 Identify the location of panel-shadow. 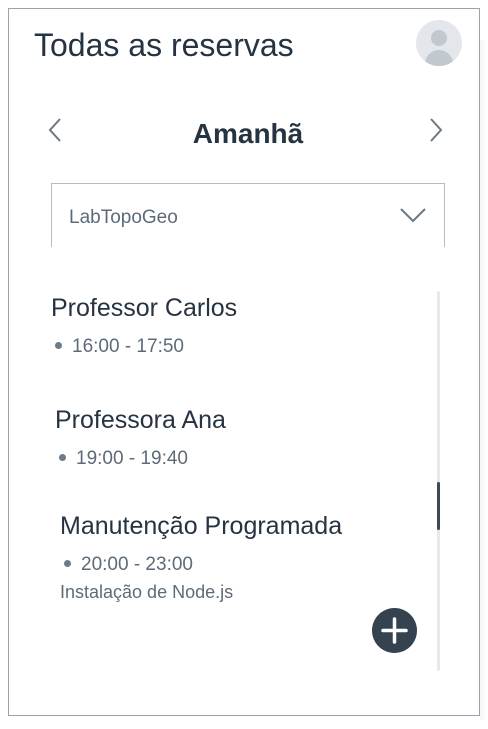
(484, 380).